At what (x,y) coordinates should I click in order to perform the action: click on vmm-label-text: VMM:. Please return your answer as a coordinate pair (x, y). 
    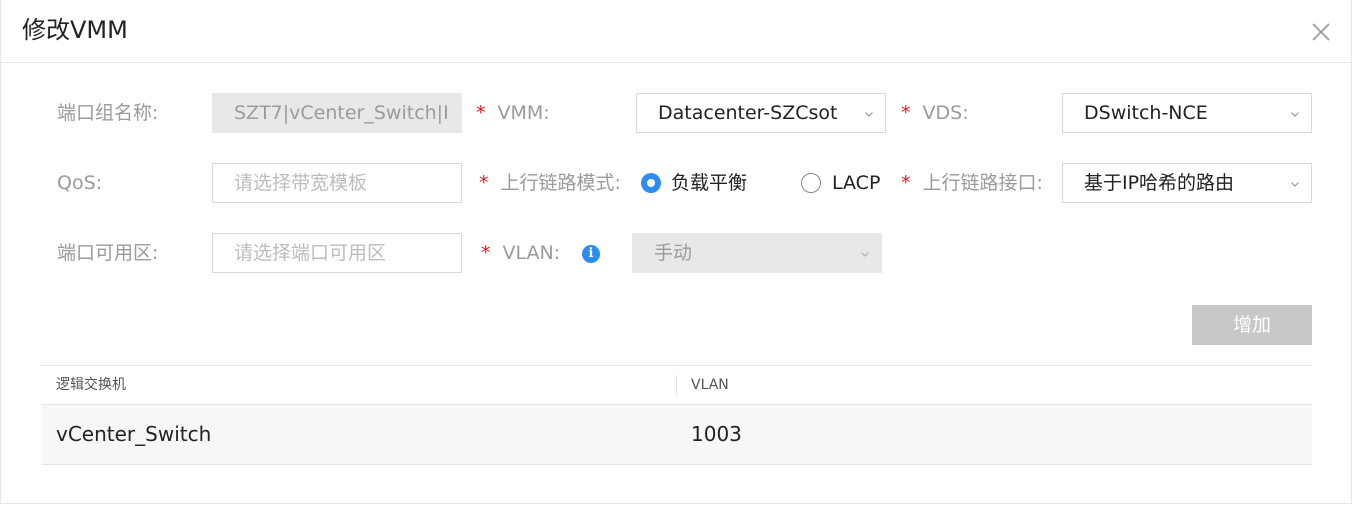
    Looking at the image, I should click on (523, 113).